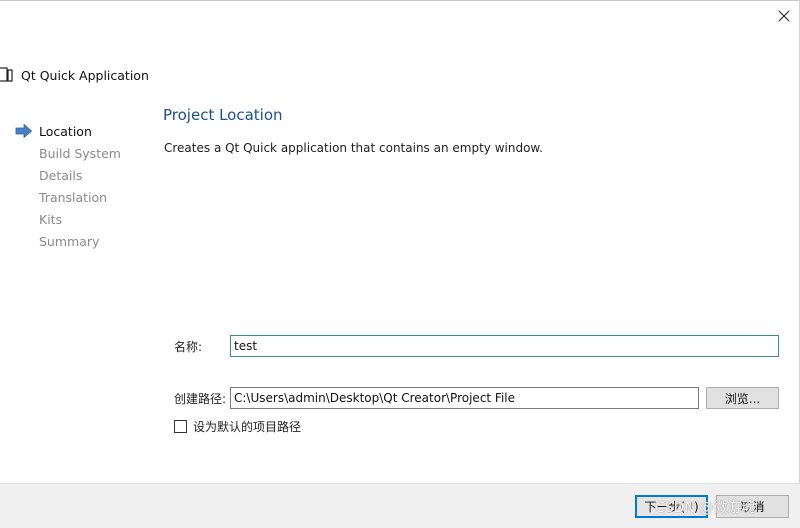 This screenshot has width=800, height=528. I want to click on page-title: Project Location, so click(223, 115).